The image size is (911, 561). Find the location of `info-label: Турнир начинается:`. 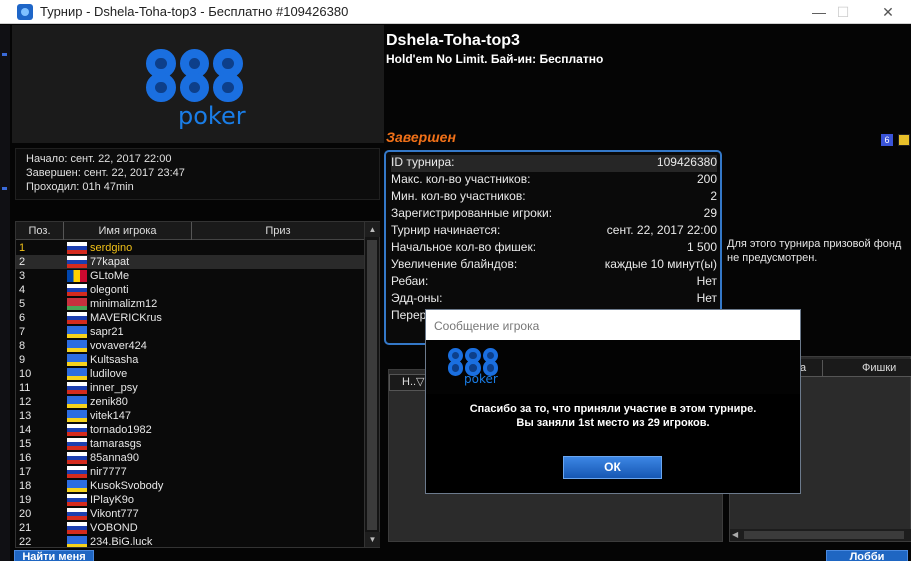

info-label: Турнир начинается: is located at coordinates (446, 230).